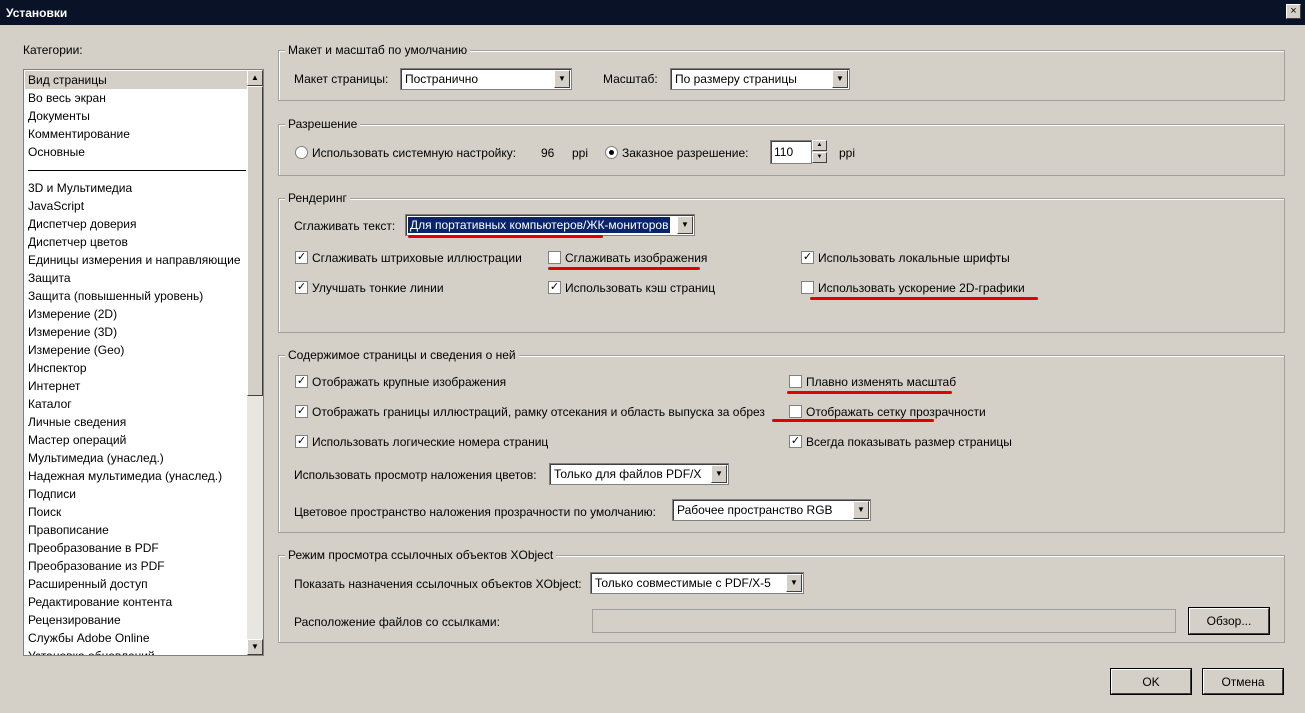  What do you see at coordinates (402, 355) in the screenshot?
I see `page-content-group-title: Содержимое страницы и сведения о ней` at bounding box center [402, 355].